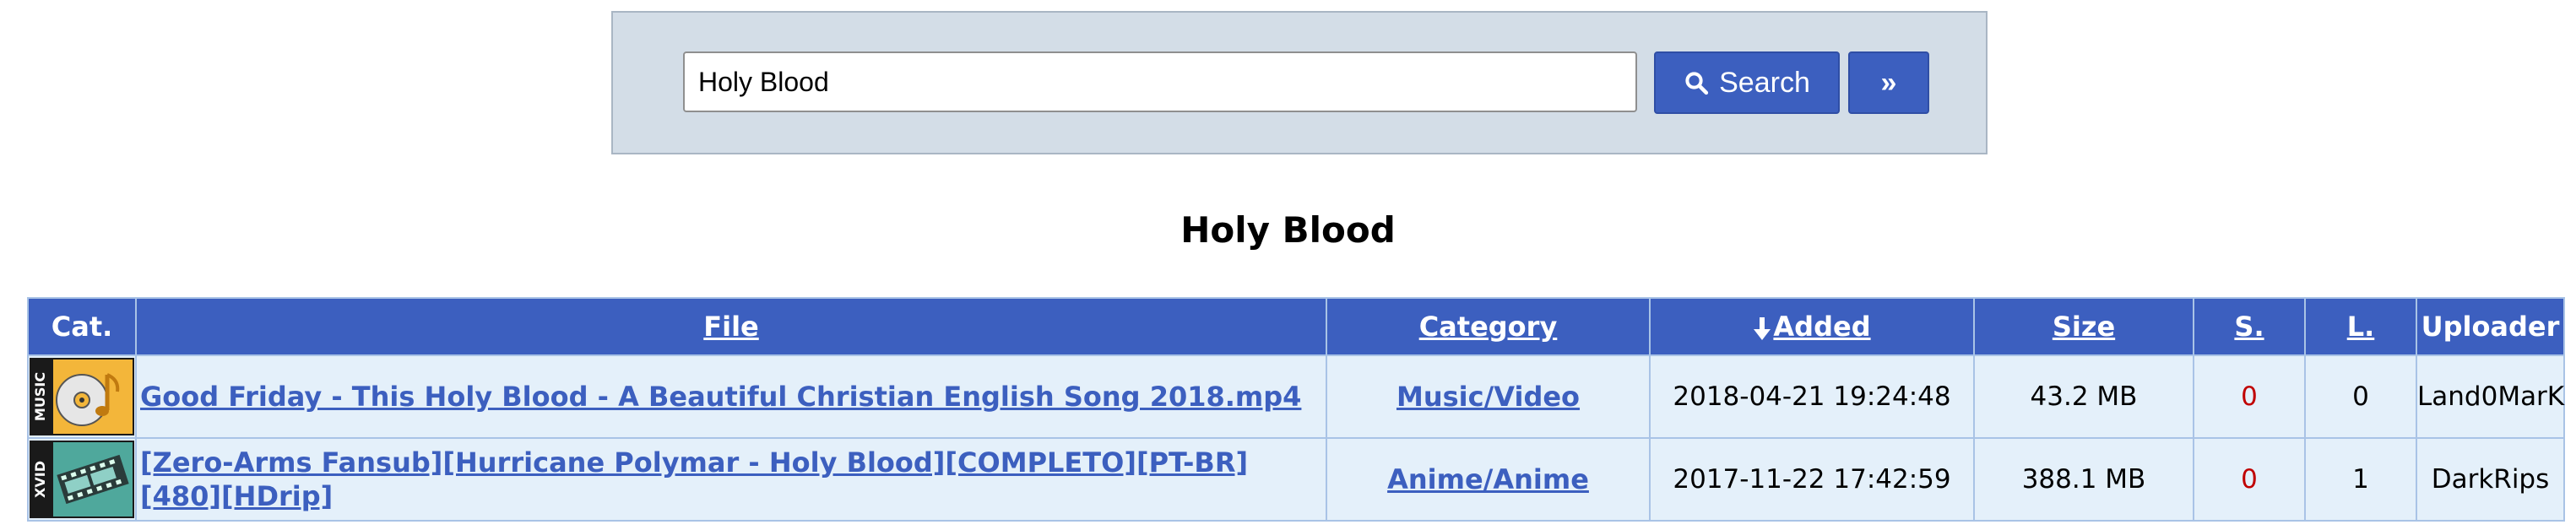 The image size is (2576, 530). I want to click on category-cell: Music/Video, so click(1489, 396).